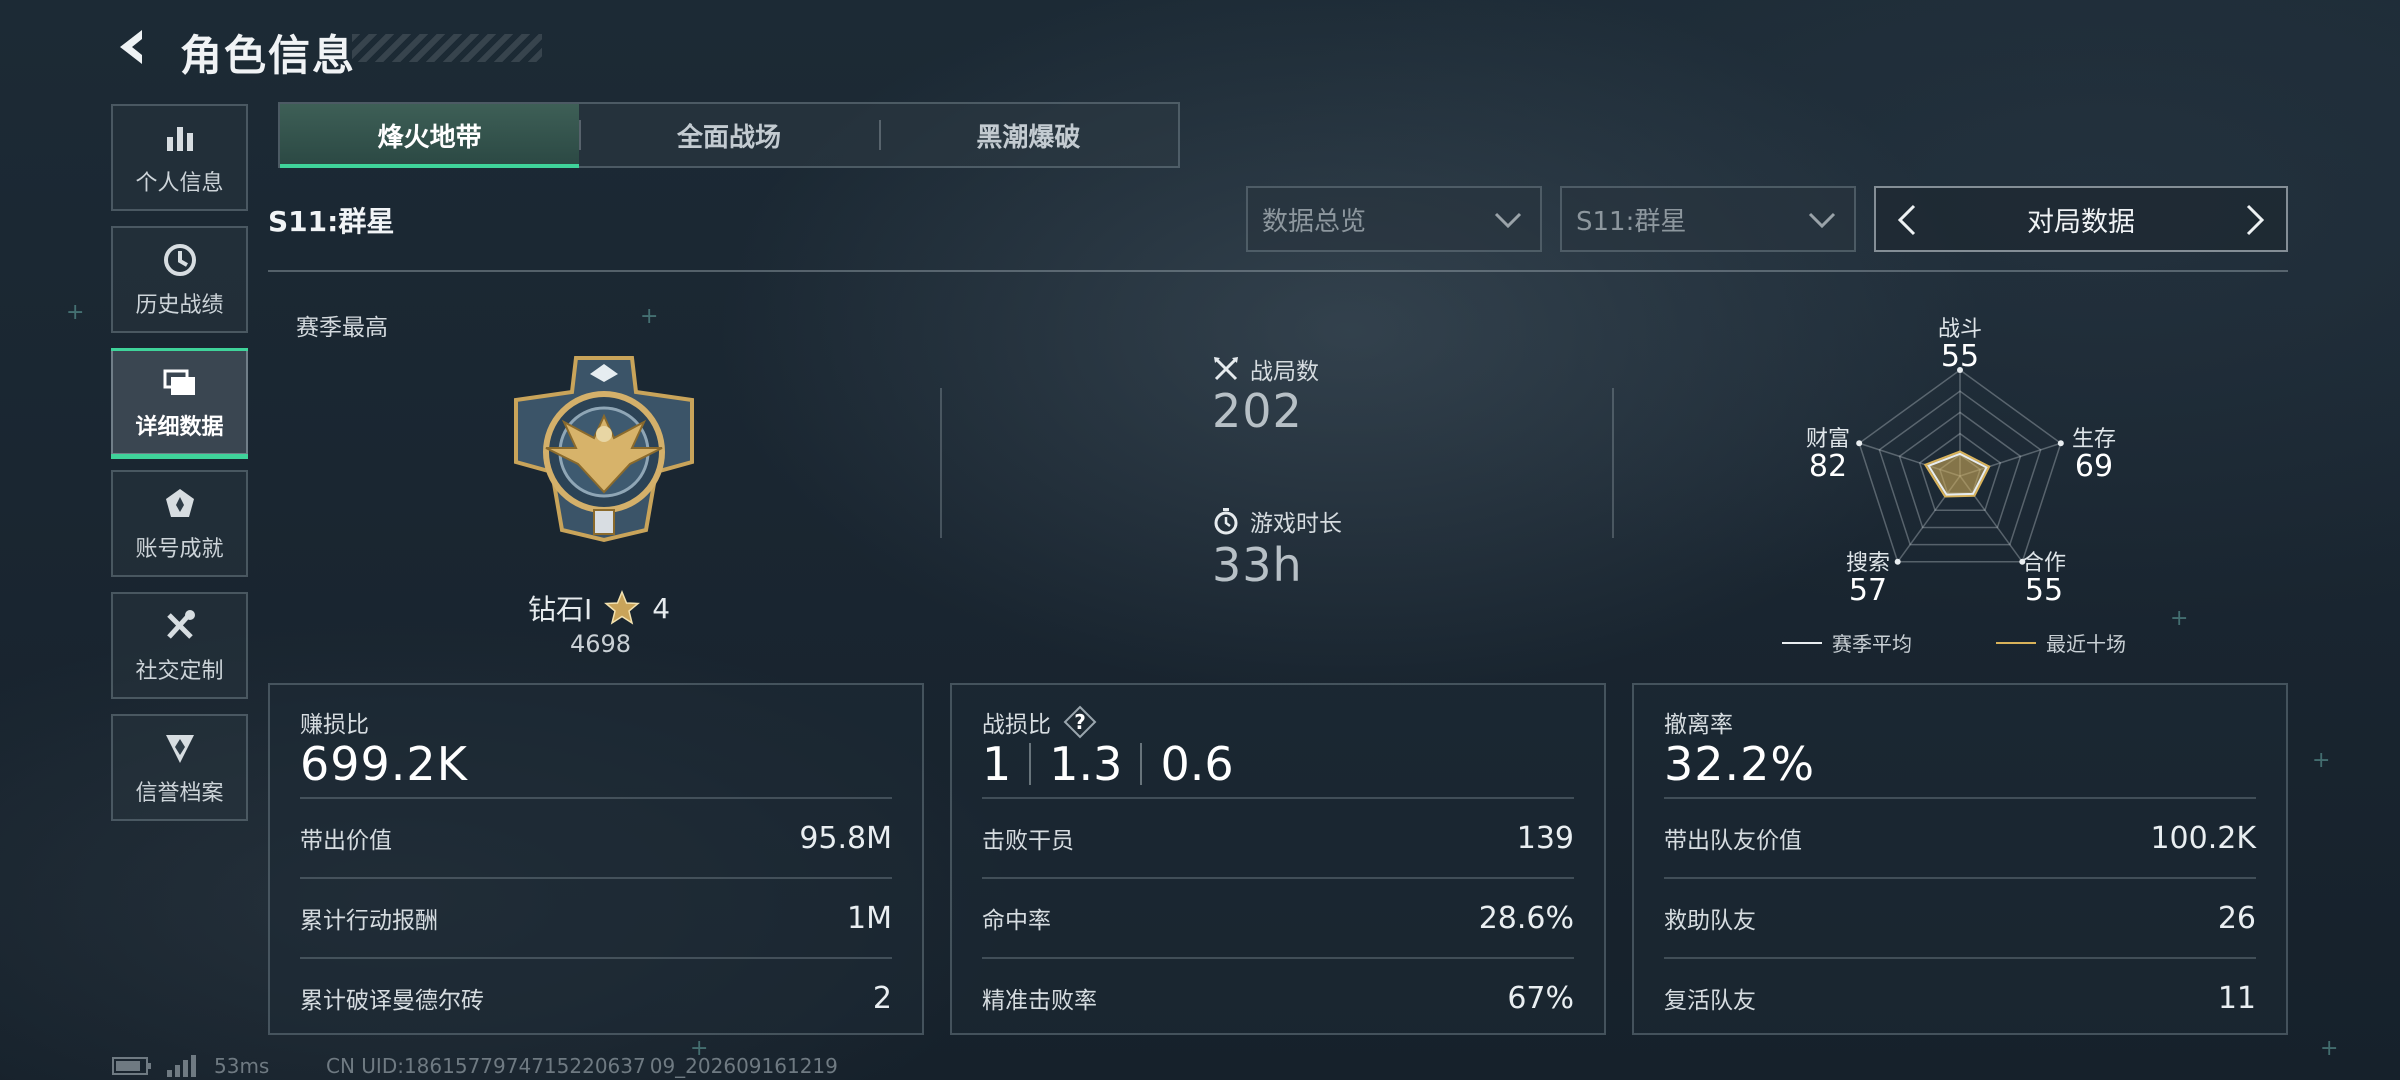 The image size is (2400, 1080). Describe the element at coordinates (131, 1066) in the screenshot. I see `battery-icon` at that location.